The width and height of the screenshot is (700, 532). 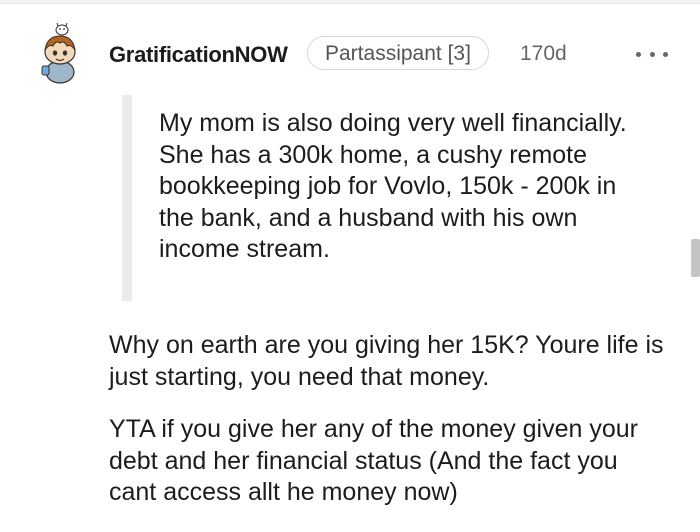 I want to click on comment-author: GratificationNOW, so click(x=198, y=55).